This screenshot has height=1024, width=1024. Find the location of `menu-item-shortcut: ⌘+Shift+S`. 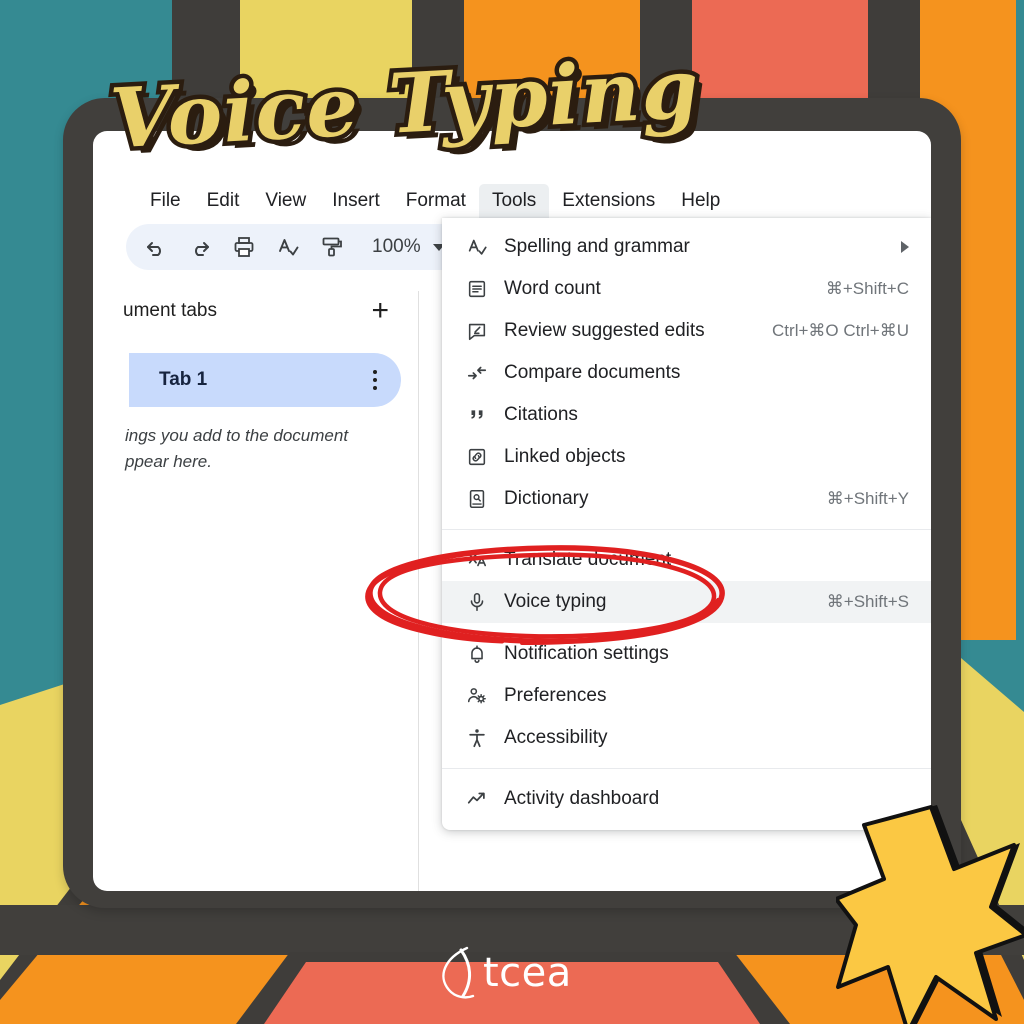

menu-item-shortcut: ⌘+Shift+S is located at coordinates (867, 601).